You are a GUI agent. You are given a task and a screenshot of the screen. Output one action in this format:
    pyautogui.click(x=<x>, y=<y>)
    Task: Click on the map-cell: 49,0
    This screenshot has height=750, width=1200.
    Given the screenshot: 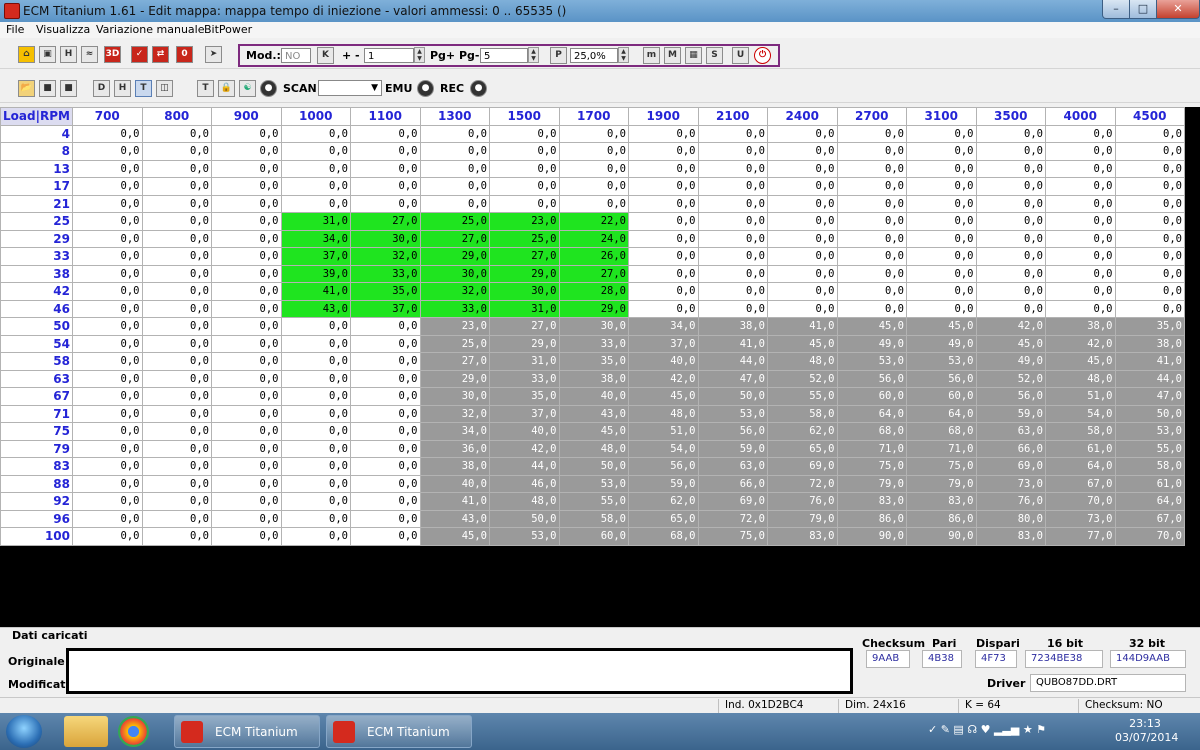 What is the action you would take?
    pyautogui.click(x=941, y=343)
    